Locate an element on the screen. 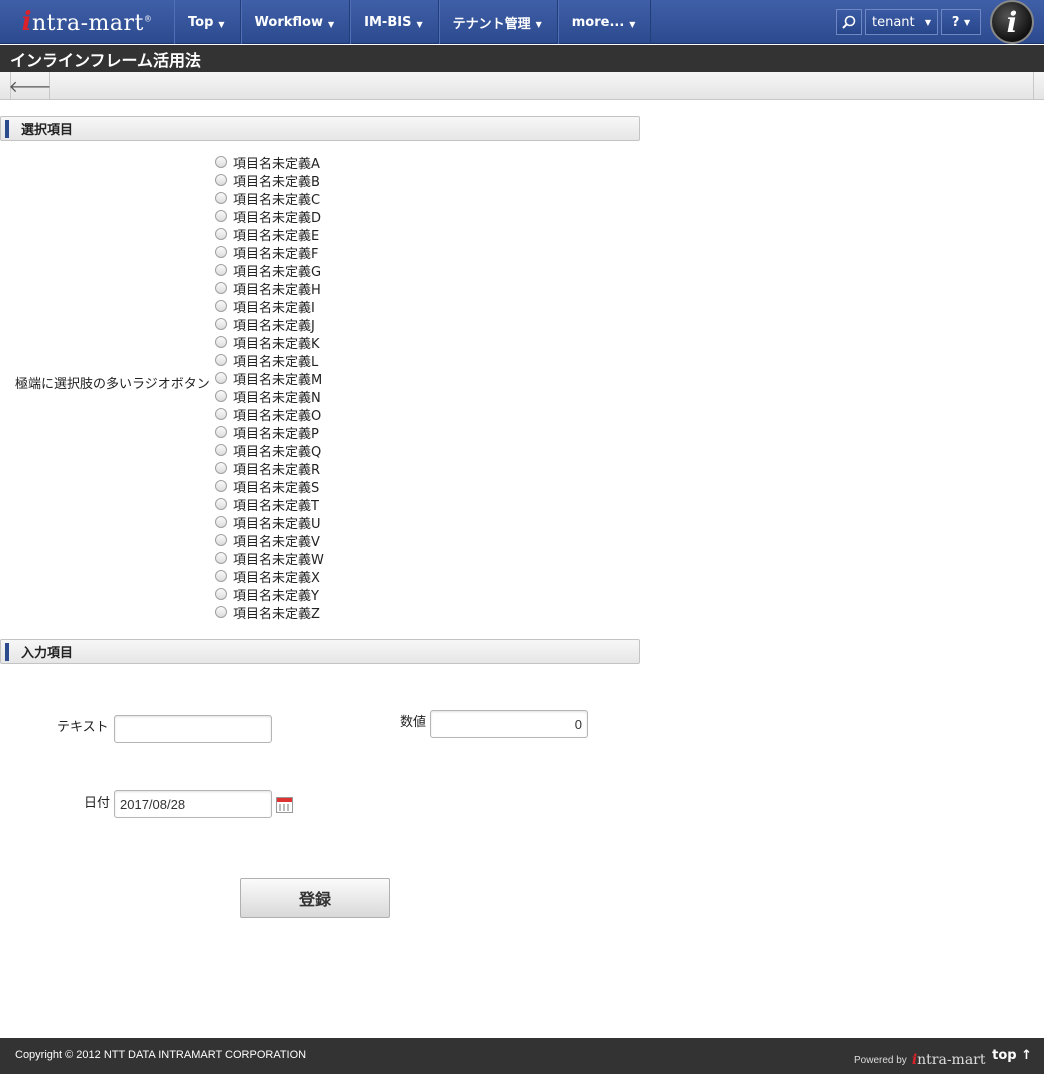 The height and width of the screenshot is (1074, 1044). number-input is located at coordinates (509, 724).